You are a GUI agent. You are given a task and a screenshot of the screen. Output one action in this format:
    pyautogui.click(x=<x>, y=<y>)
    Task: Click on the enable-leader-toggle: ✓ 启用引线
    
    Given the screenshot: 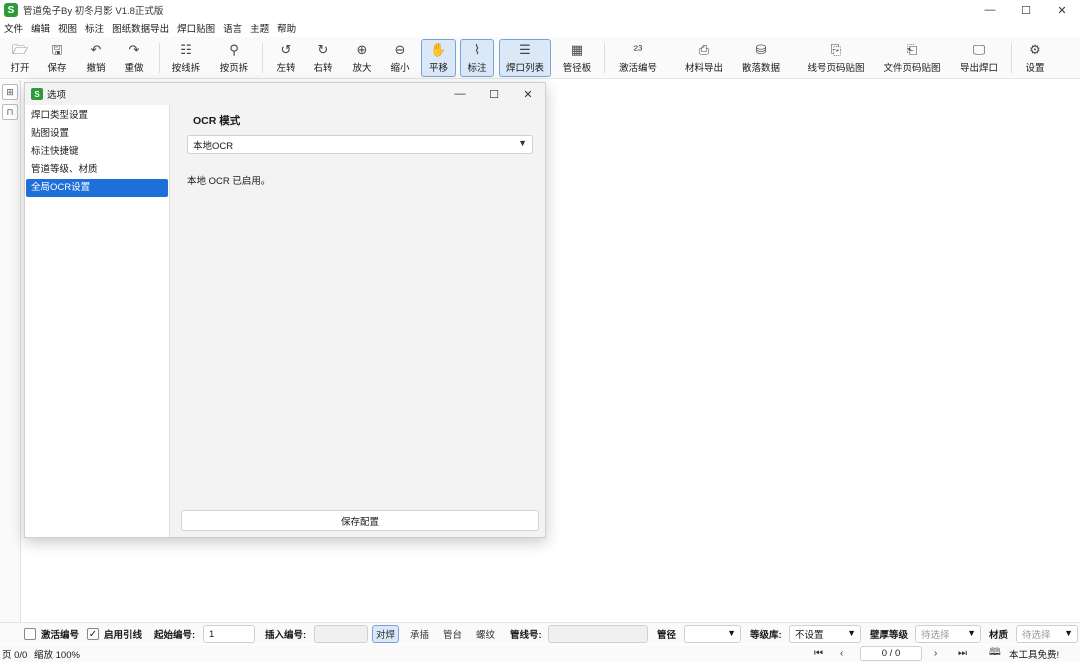 What is the action you would take?
    pyautogui.click(x=114, y=634)
    